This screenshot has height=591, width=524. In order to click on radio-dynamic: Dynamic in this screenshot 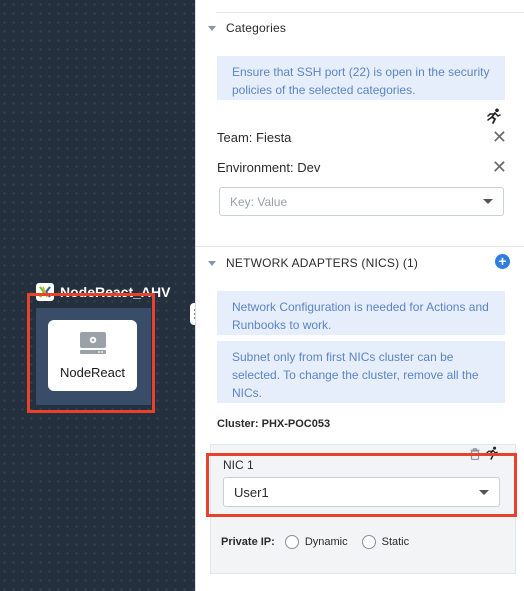, I will do `click(316, 542)`.